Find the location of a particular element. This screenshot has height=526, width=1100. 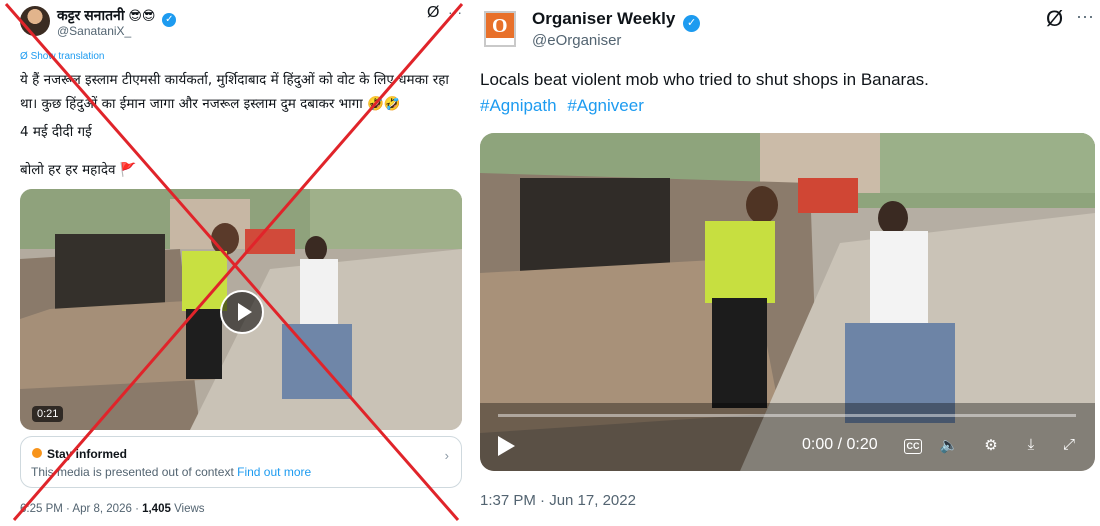

organiser-logo: O is located at coordinates (500, 29).